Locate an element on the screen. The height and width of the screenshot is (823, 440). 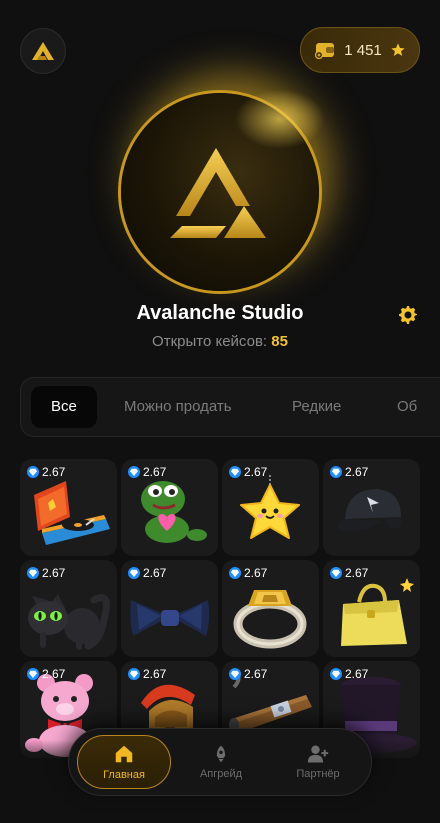
tab-all: Все is located at coordinates (64, 407).